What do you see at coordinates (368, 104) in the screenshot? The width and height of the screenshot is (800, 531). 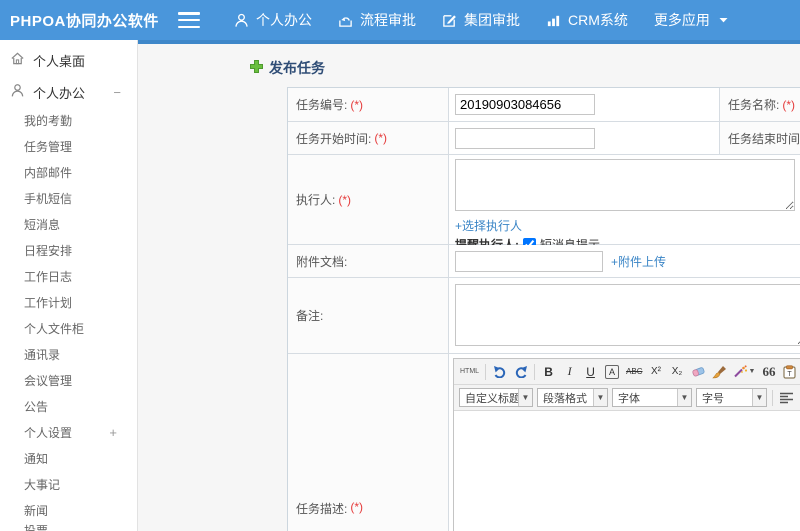 I see `task-number-label: 任务编号: (*)` at bounding box center [368, 104].